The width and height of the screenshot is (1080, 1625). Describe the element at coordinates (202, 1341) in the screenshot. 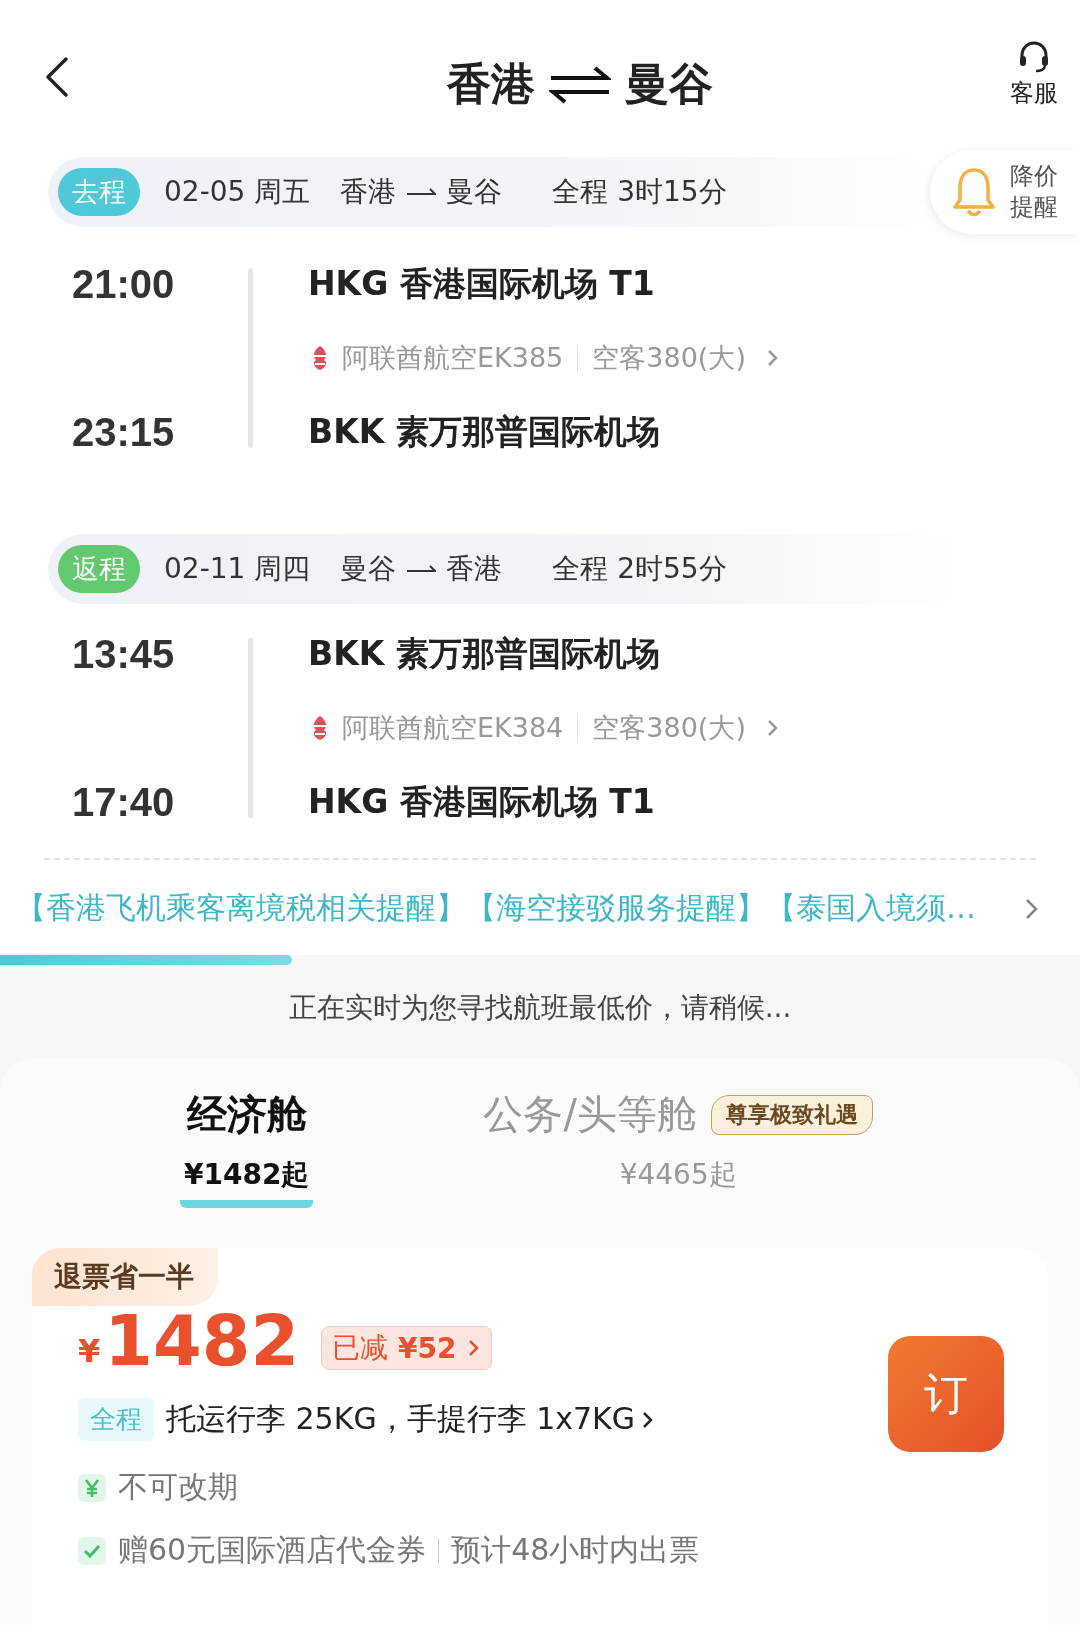

I see `fare-price: 1482` at that location.